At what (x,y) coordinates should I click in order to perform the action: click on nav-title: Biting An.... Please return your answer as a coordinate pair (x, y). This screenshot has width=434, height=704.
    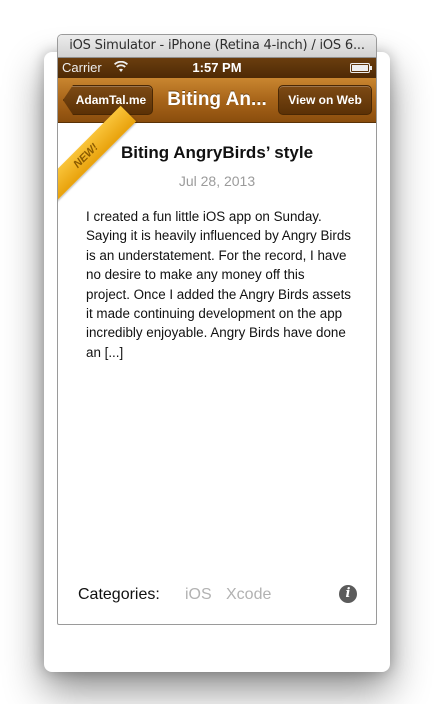
    Looking at the image, I should click on (217, 99).